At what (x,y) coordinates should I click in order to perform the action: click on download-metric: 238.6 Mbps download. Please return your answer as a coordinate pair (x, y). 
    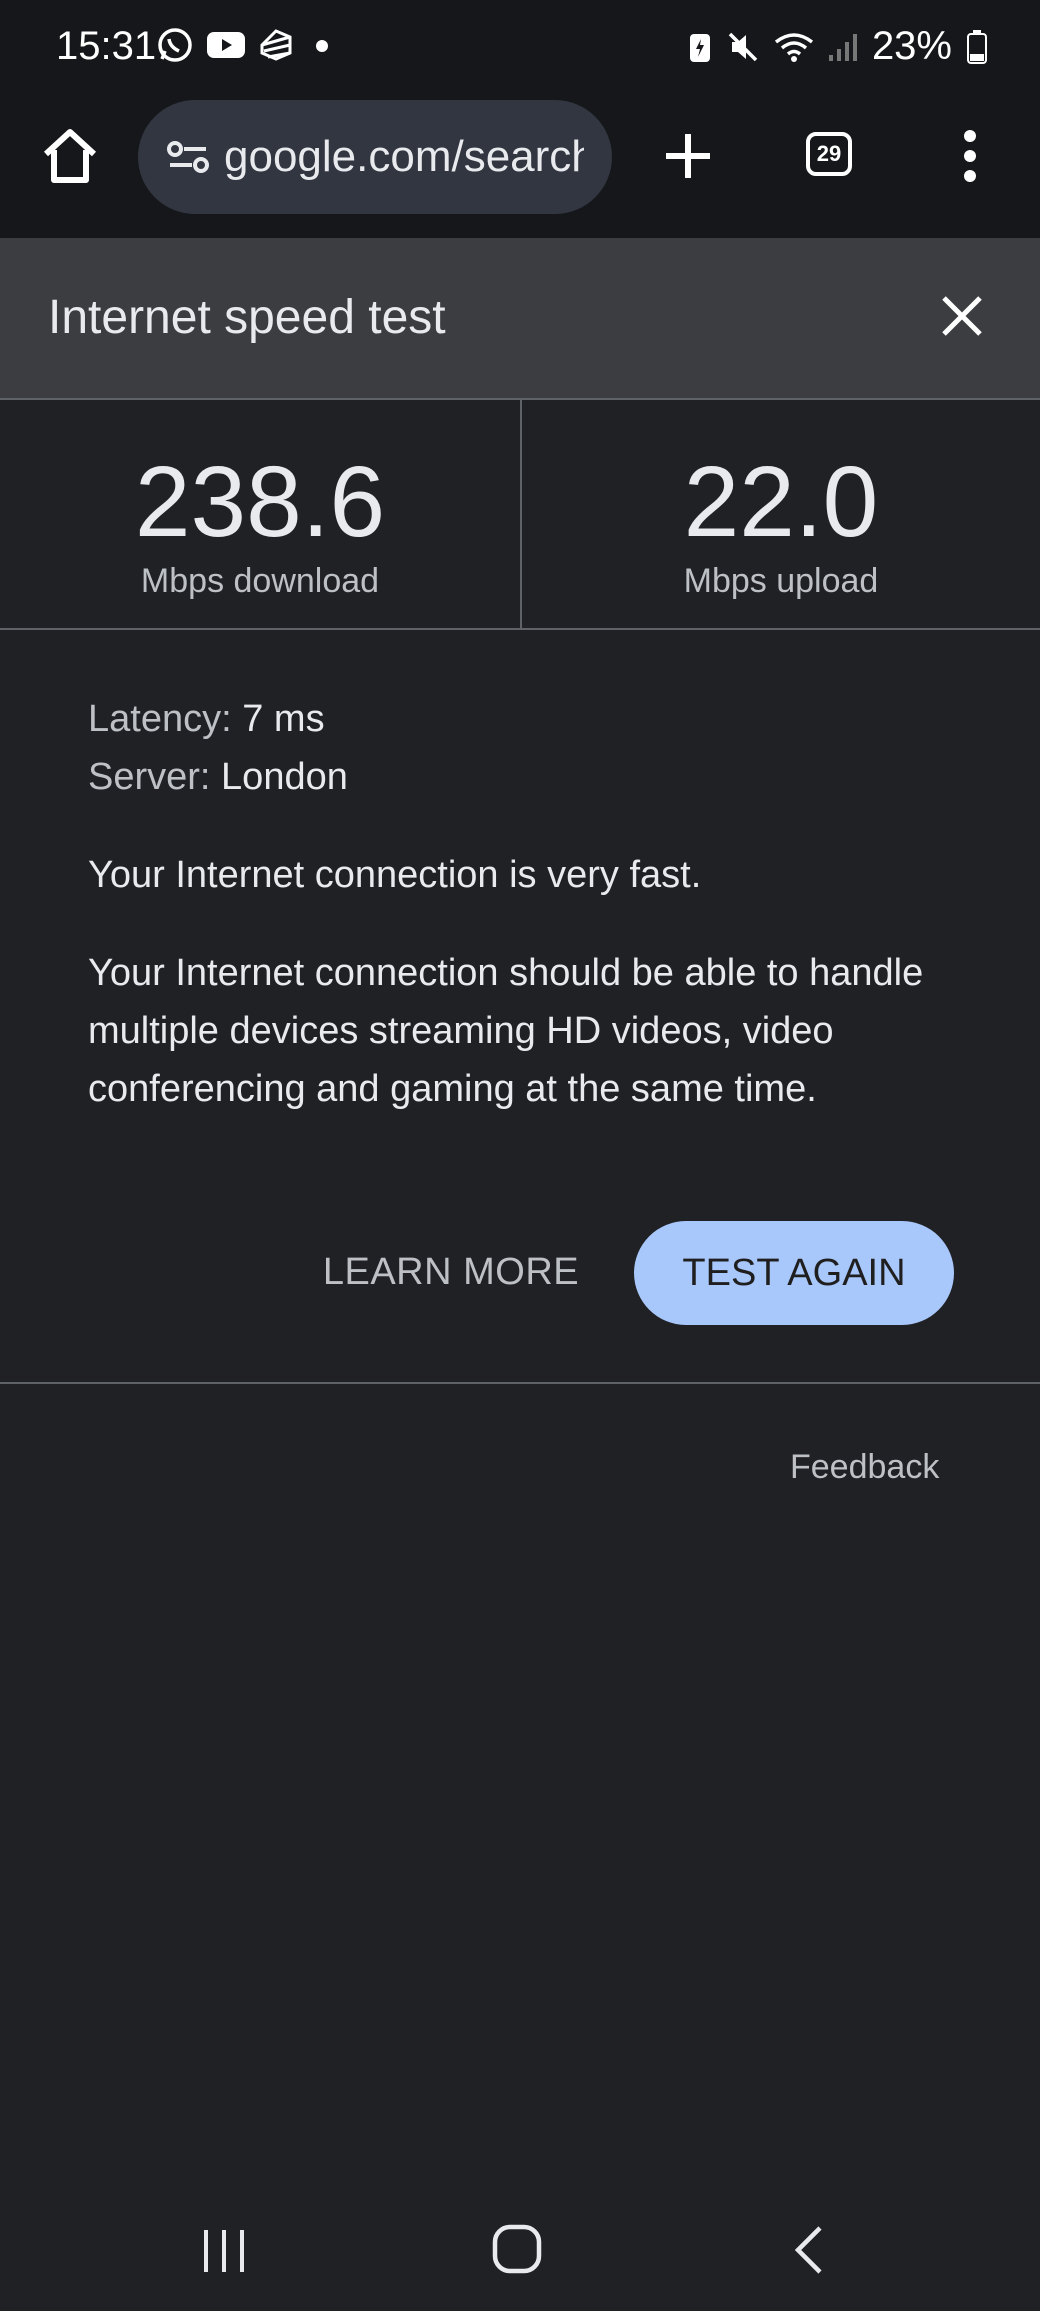
    Looking at the image, I should click on (260, 514).